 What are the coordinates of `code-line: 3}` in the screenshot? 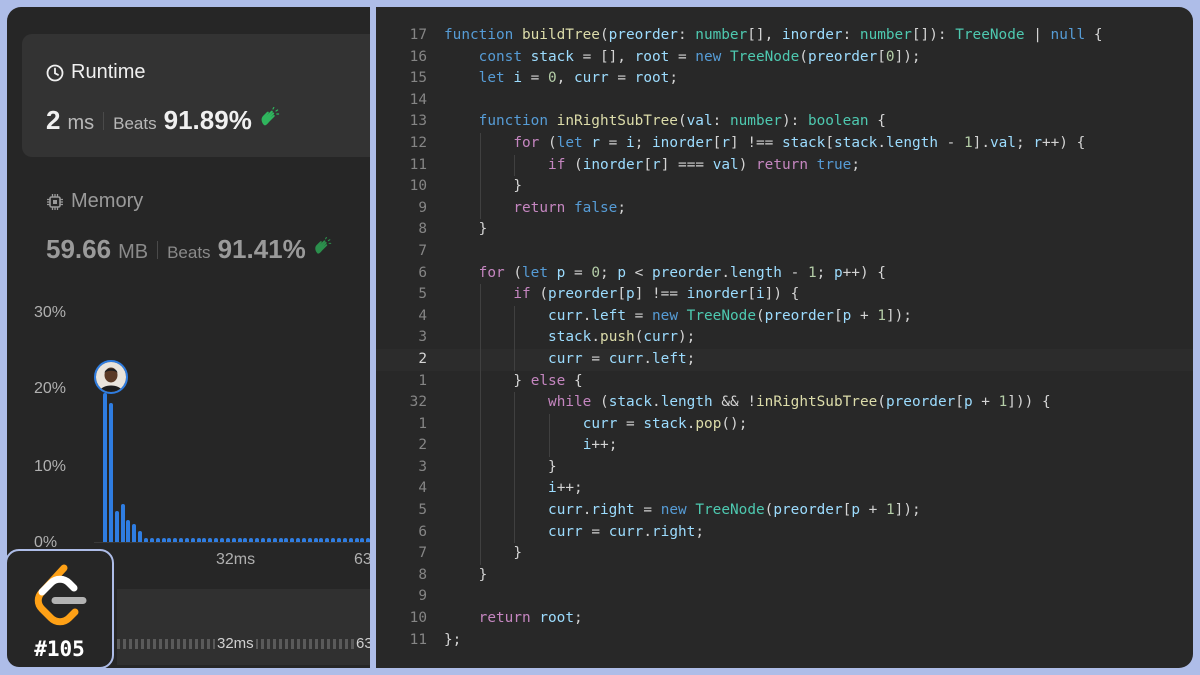 It's located at (784, 467).